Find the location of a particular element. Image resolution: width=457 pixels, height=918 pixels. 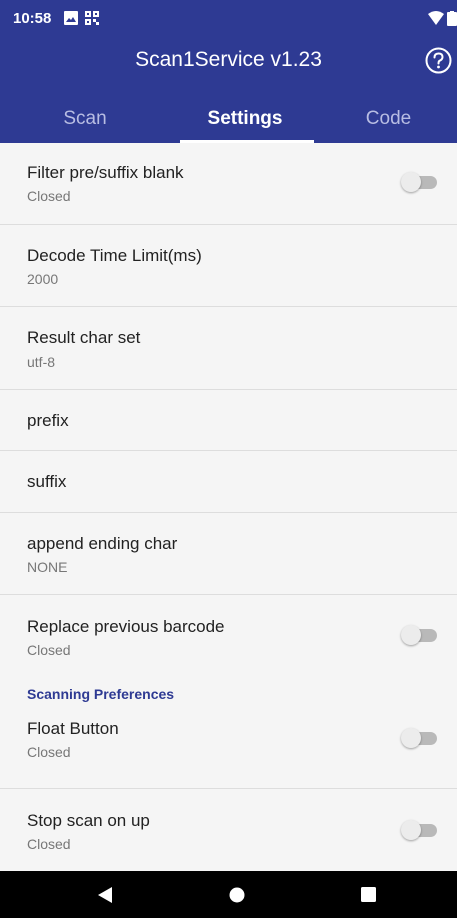

setting-title: suffix is located at coordinates (47, 481).